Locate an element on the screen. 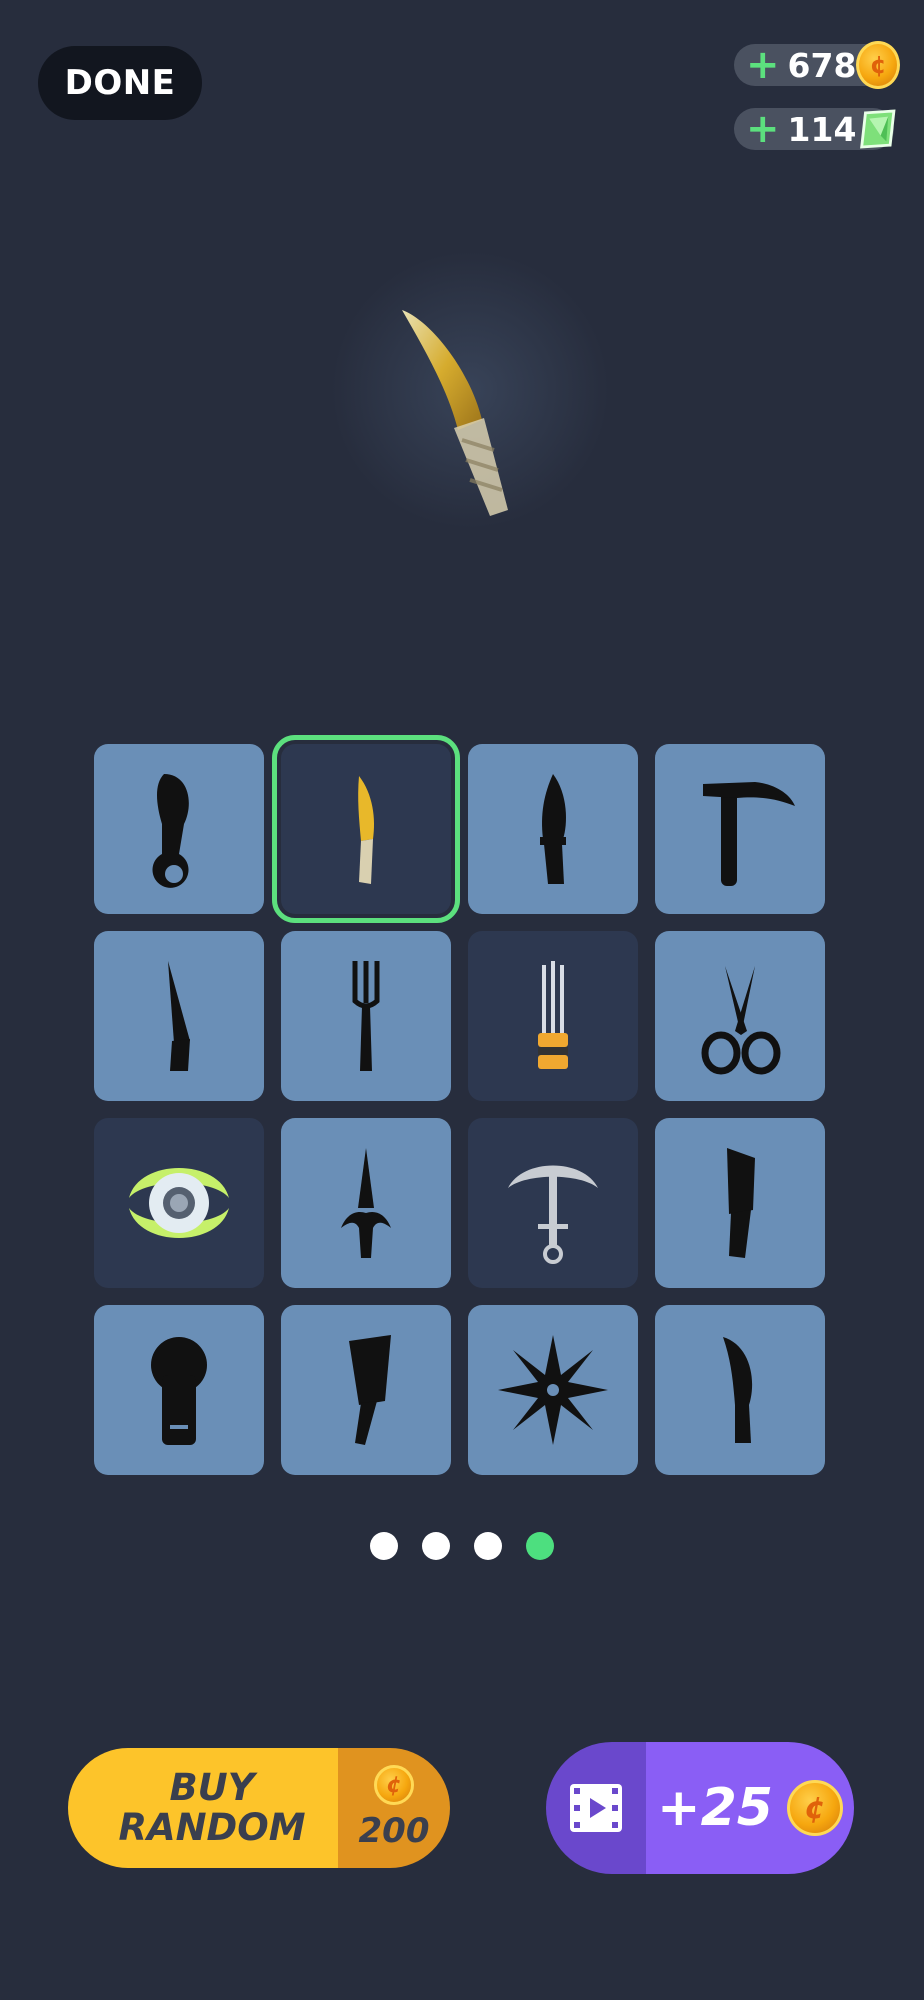 The width and height of the screenshot is (924, 2000). tile-shuriken is located at coordinates (553, 1390).